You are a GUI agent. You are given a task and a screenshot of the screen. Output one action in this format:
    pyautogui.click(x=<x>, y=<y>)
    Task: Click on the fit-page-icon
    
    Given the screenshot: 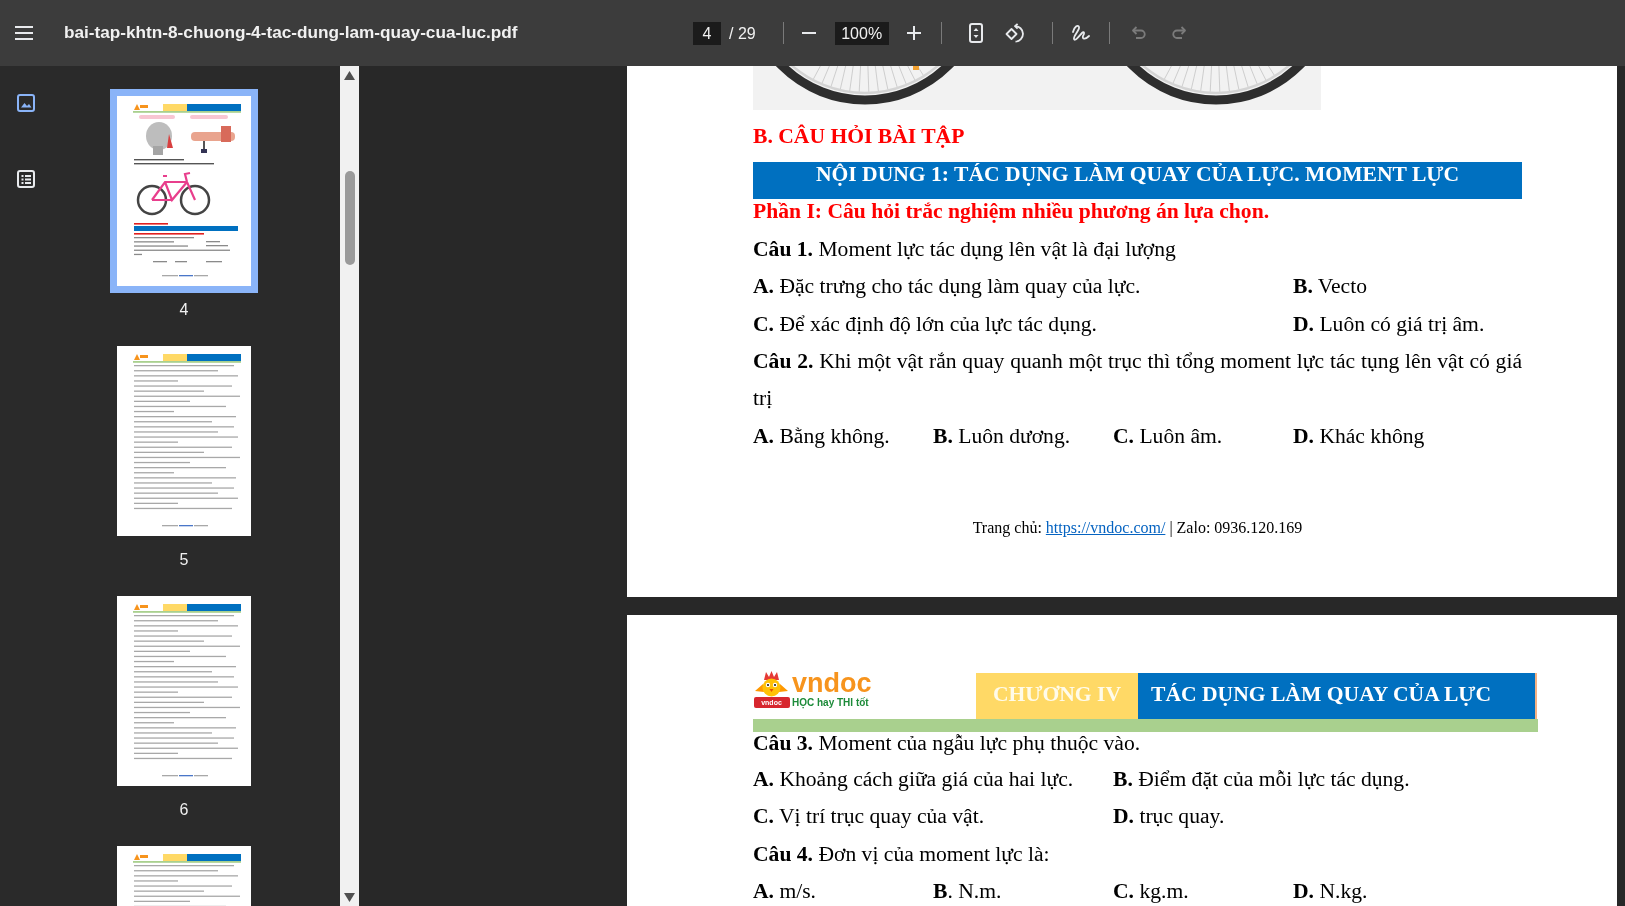 What is the action you would take?
    pyautogui.click(x=975, y=33)
    